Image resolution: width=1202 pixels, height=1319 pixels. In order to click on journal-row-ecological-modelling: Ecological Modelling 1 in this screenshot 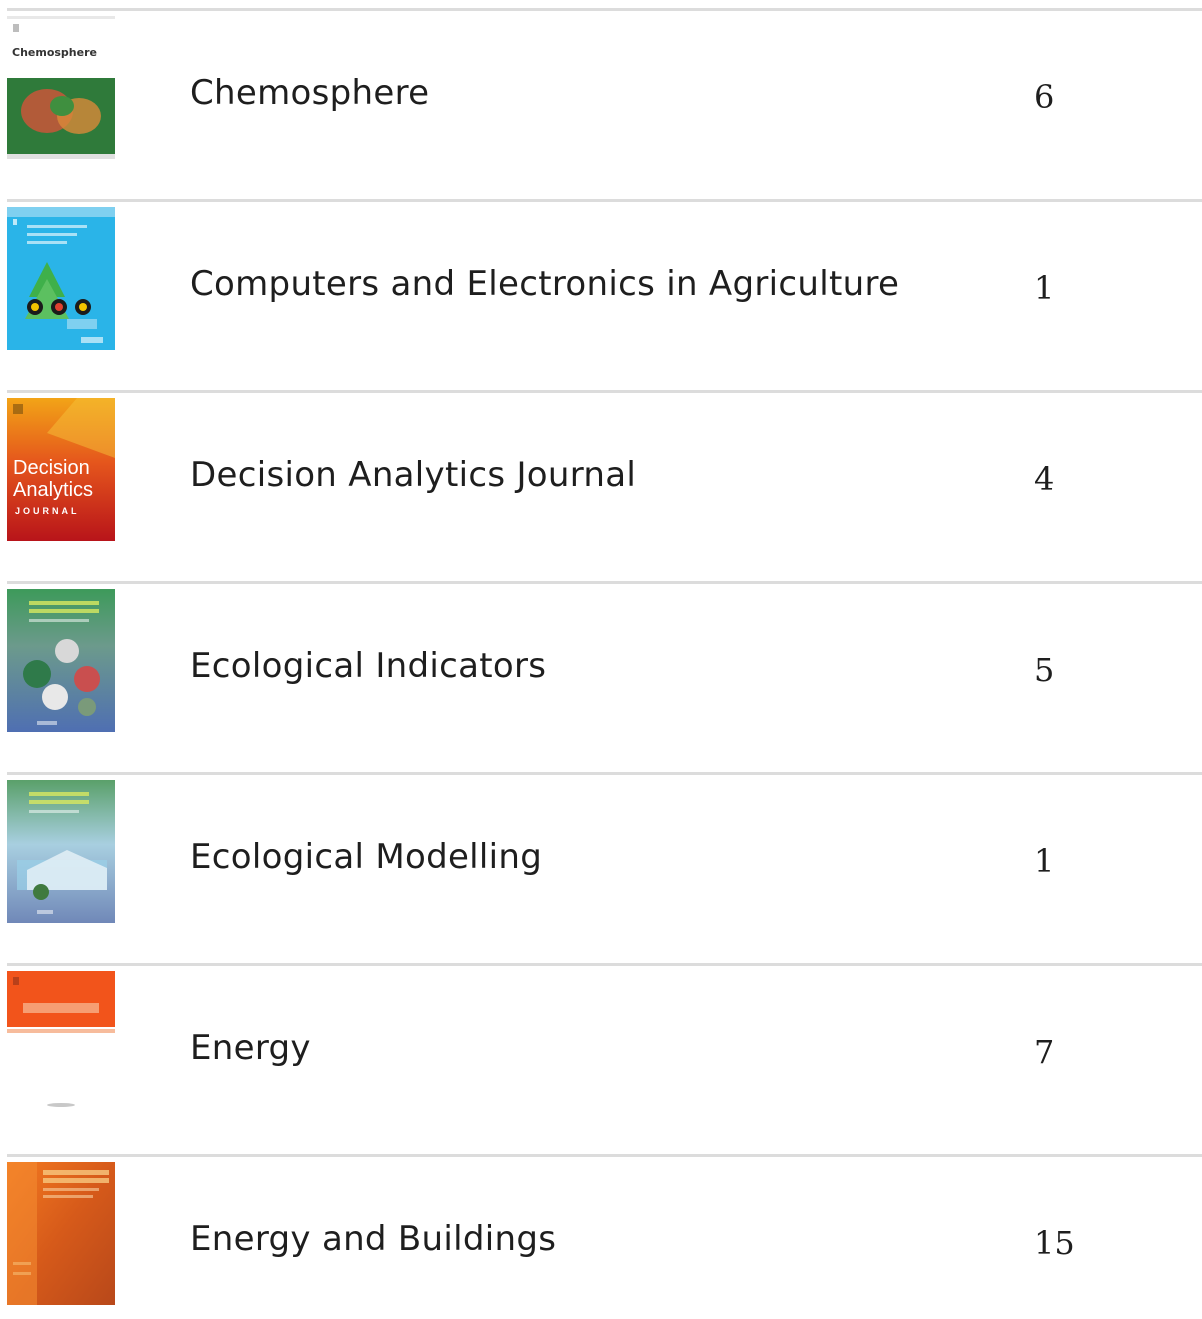, I will do `click(604, 867)`.